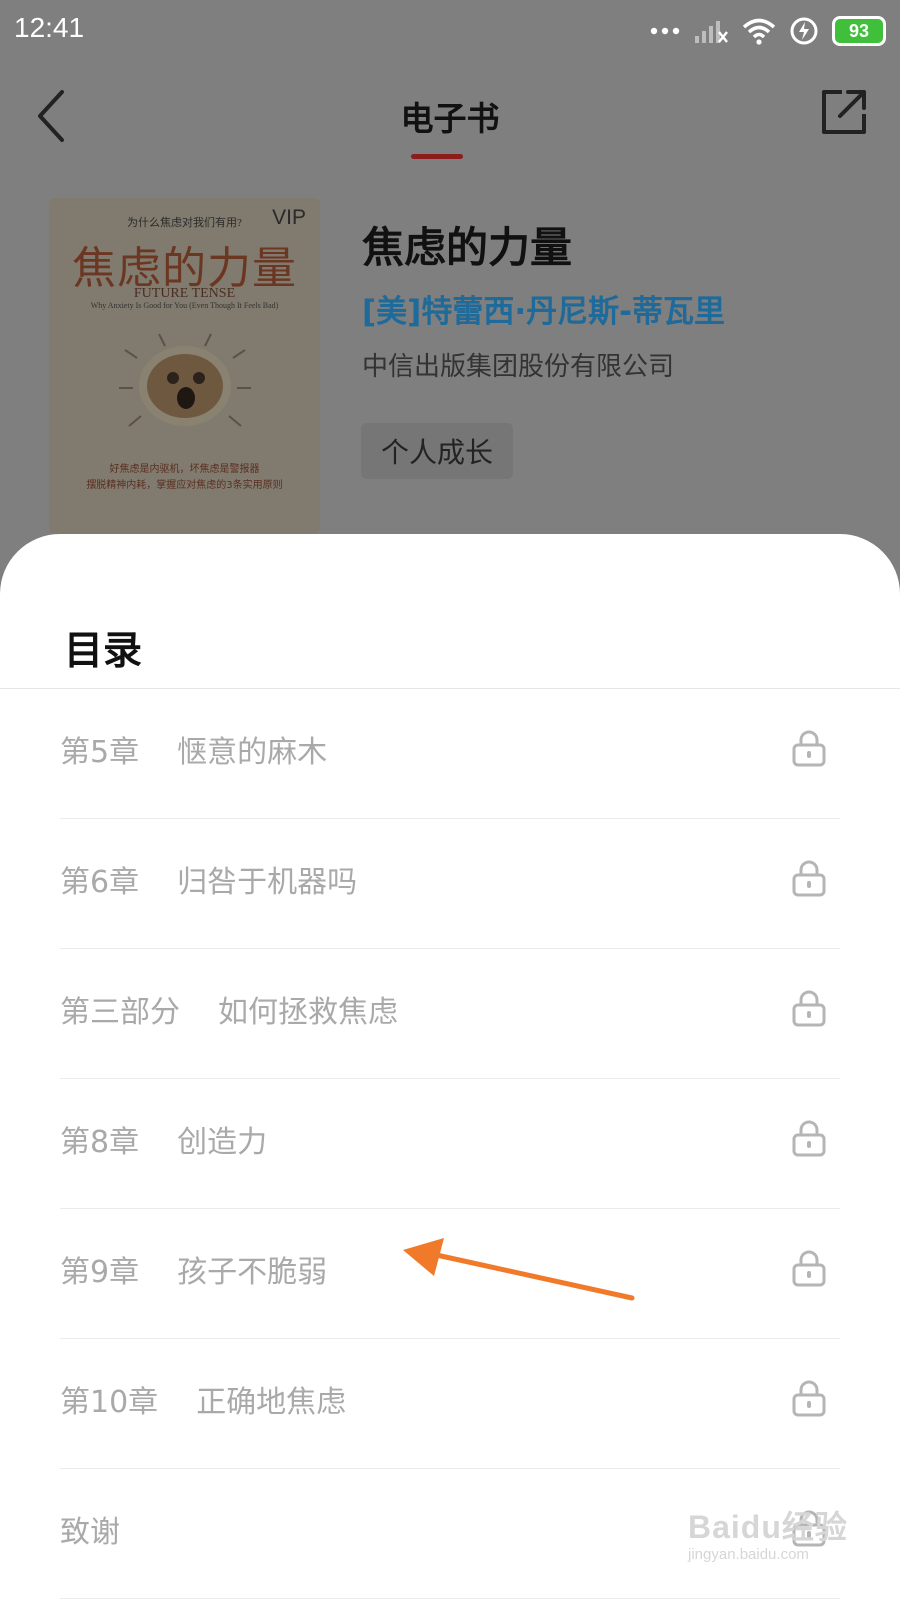 The width and height of the screenshot is (900, 1600). I want to click on toc-item-name: 如何拯救焦虑, so click(308, 1012).